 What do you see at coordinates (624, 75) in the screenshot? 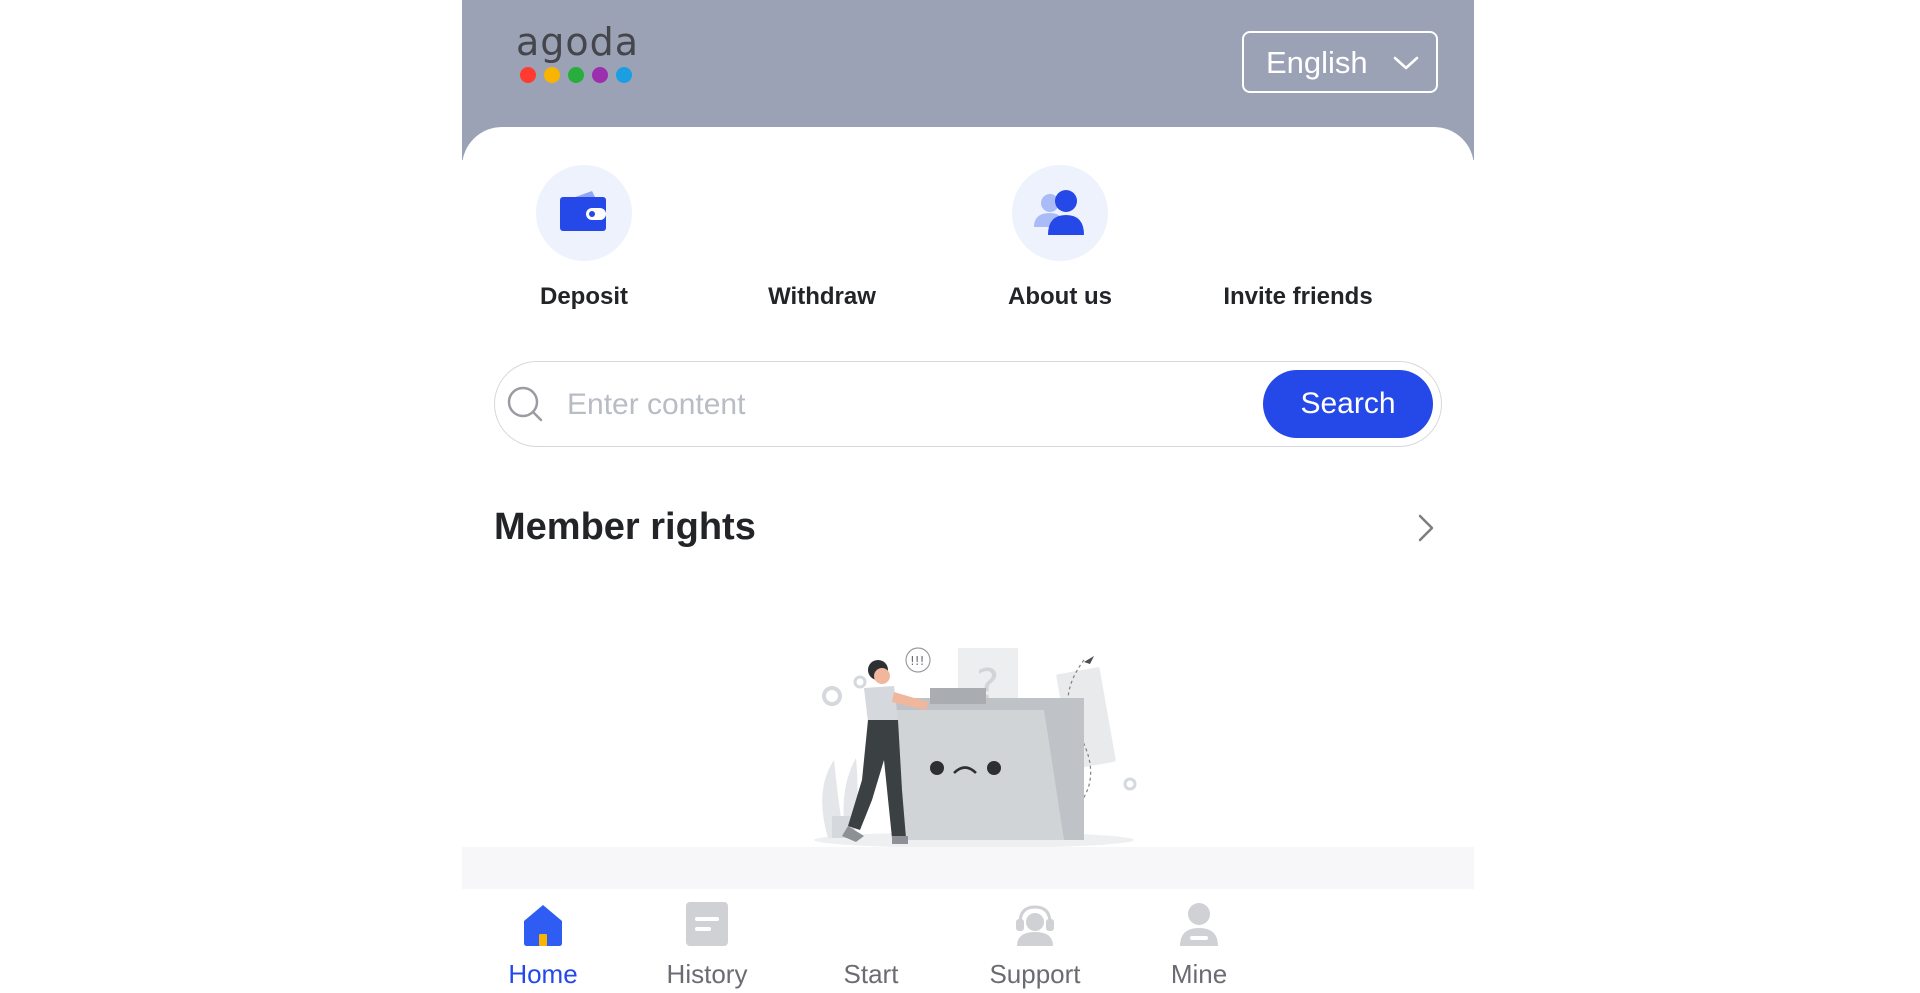
I see `logo-dot-blue` at bounding box center [624, 75].